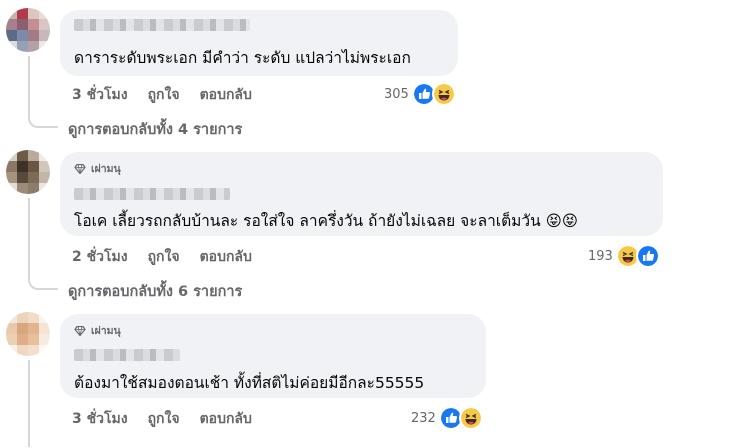 The width and height of the screenshot is (735, 448). Describe the element at coordinates (420, 94) in the screenshot. I see `reaction-summary: 305` at that location.